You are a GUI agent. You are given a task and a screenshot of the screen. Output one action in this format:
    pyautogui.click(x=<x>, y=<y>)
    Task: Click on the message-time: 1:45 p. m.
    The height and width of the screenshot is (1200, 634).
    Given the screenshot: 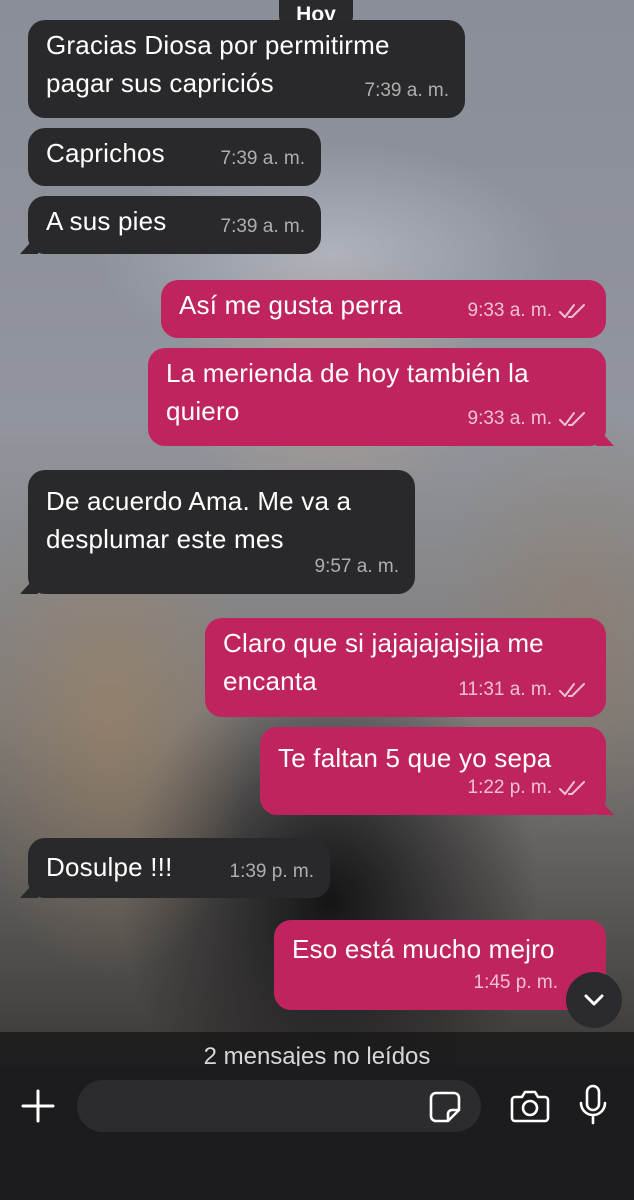 What is the action you would take?
    pyautogui.click(x=516, y=982)
    